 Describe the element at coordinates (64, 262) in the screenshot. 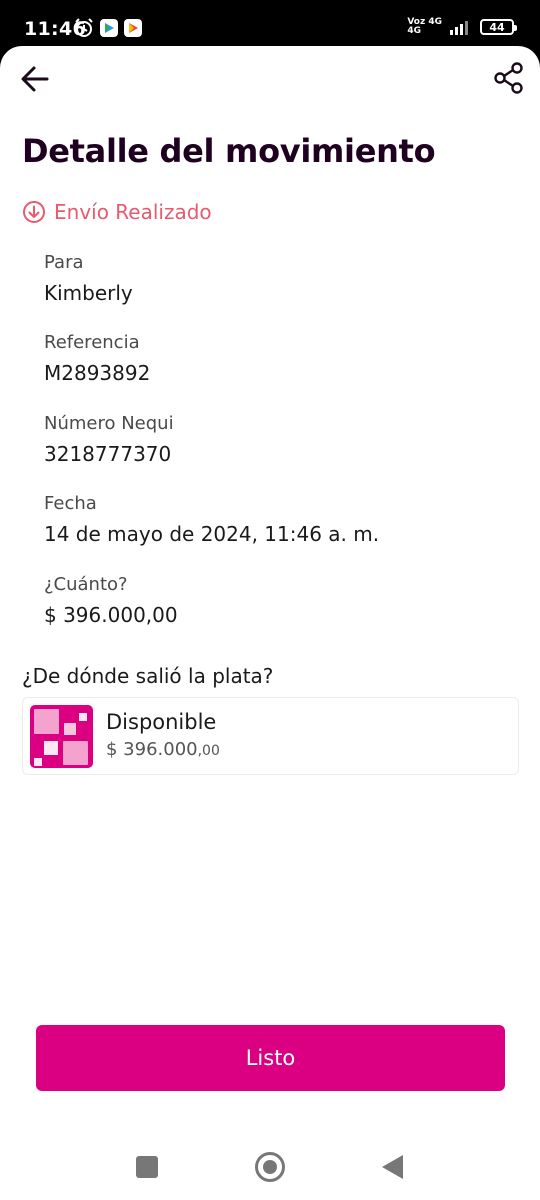

I see `field-label: Para` at that location.